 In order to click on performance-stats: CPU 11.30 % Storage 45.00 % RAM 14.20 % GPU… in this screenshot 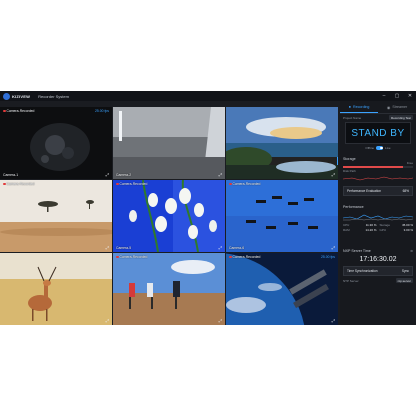, I will do `click(378, 227)`.